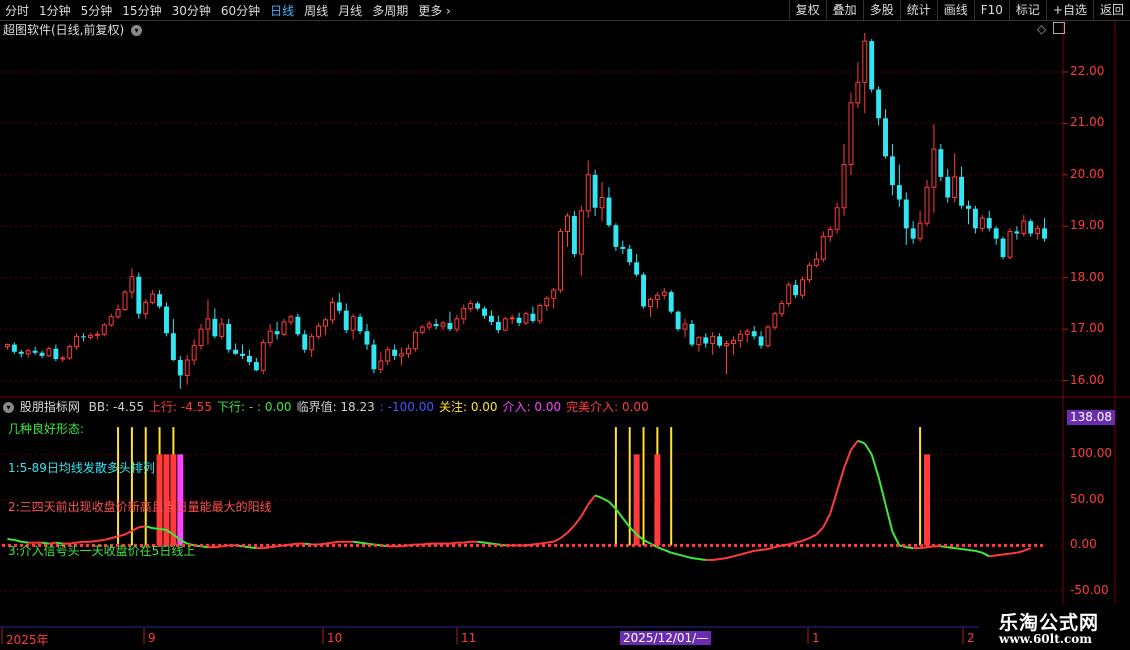  What do you see at coordinates (50, 407) in the screenshot?
I see `indicator-name: 股朋指标网` at bounding box center [50, 407].